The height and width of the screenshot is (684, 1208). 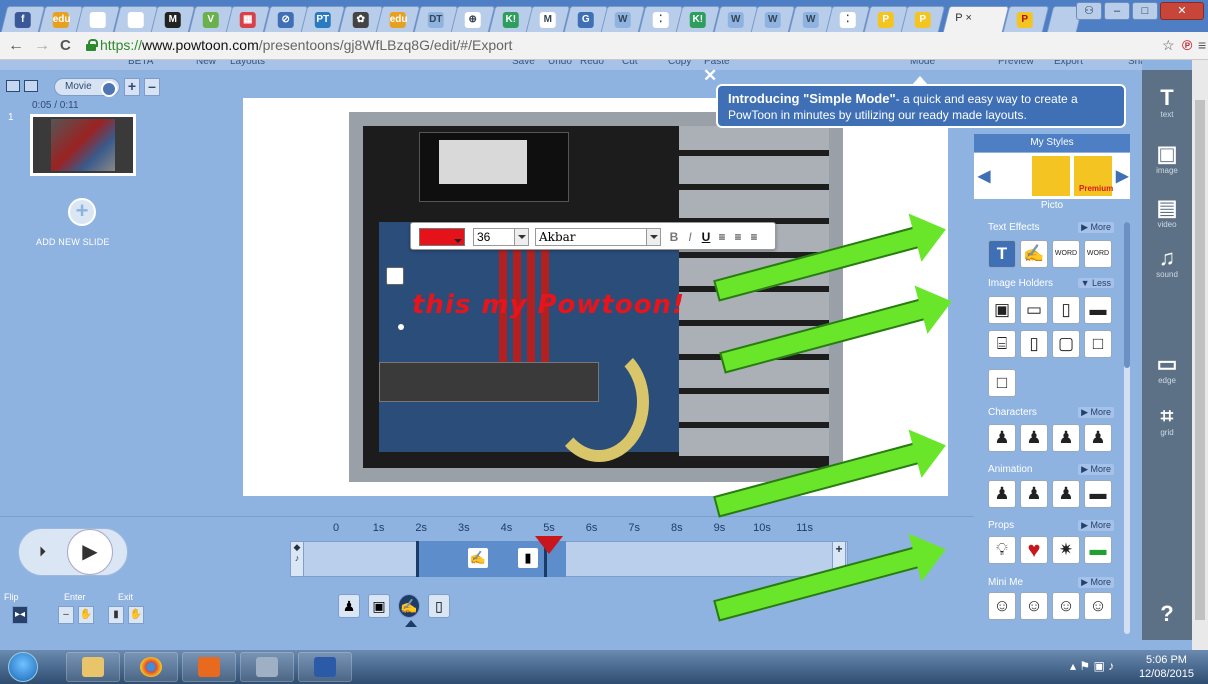 I want to click on toolbar-share-button: Share, so click(x=1135, y=63).